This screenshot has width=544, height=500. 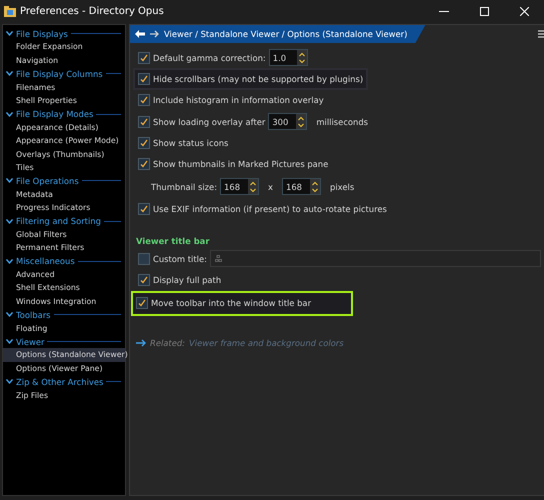 What do you see at coordinates (288, 121) in the screenshot?
I see `spin-field: 300` at bounding box center [288, 121].